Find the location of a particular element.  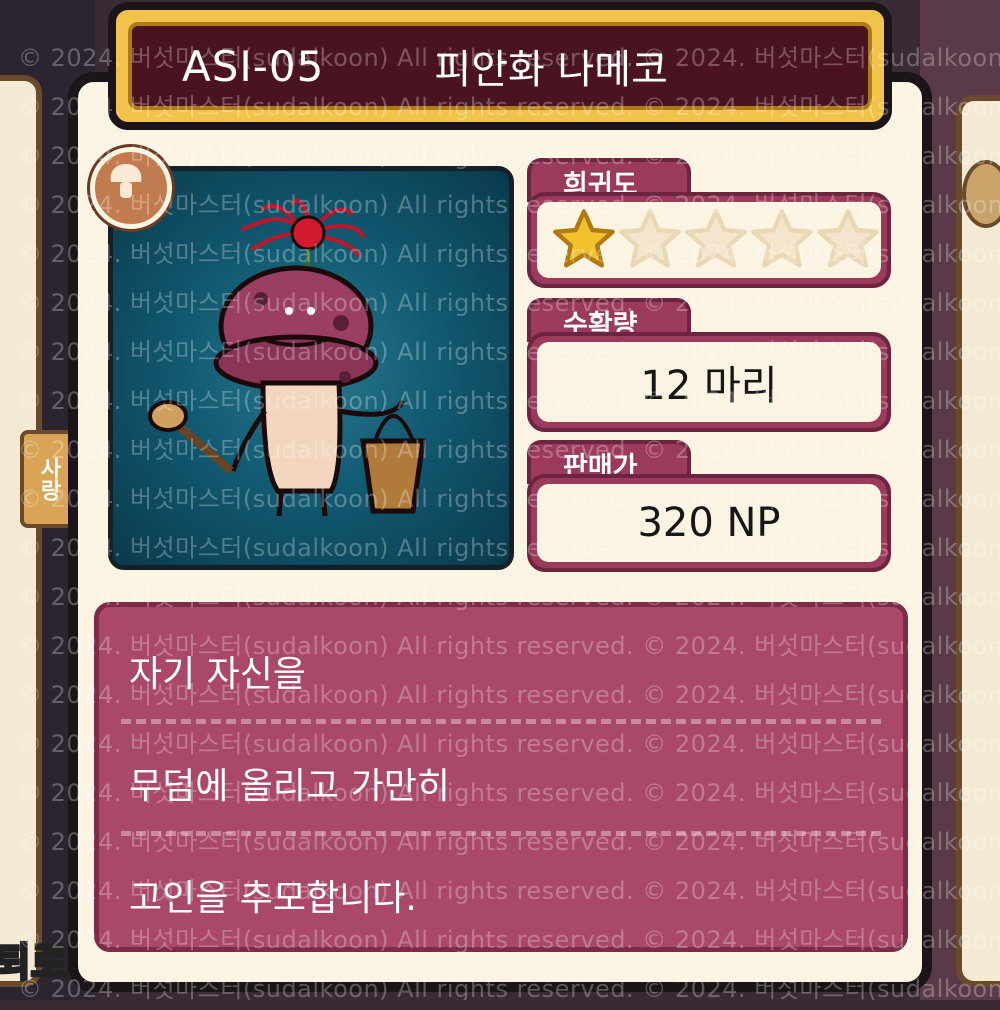

harvest-value: 12 마리 is located at coordinates (709, 382).